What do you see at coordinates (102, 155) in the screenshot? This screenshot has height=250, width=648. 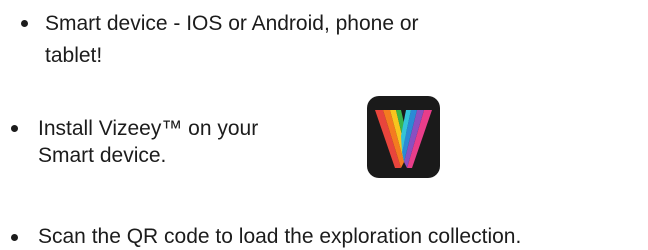 I see `list-item-text-line: Smart device.` at bounding box center [102, 155].